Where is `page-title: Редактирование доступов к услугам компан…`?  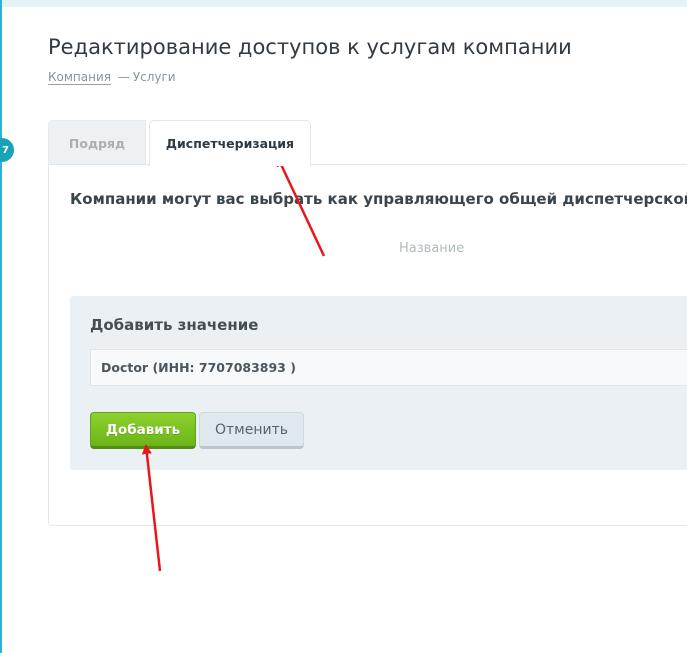 page-title: Редактирование доступов к услугам компан… is located at coordinates (310, 47).